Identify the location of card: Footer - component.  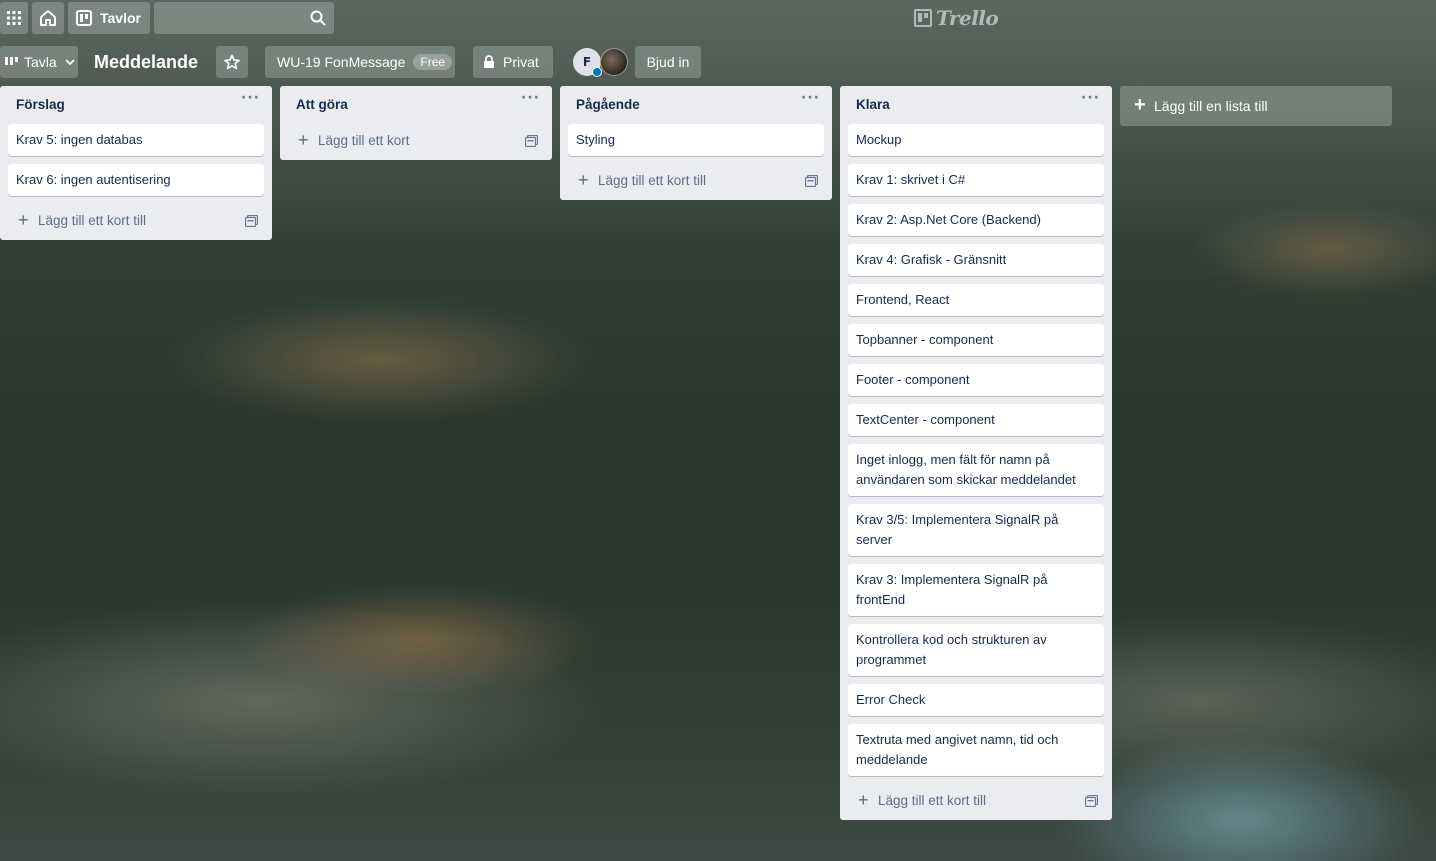
(976, 380).